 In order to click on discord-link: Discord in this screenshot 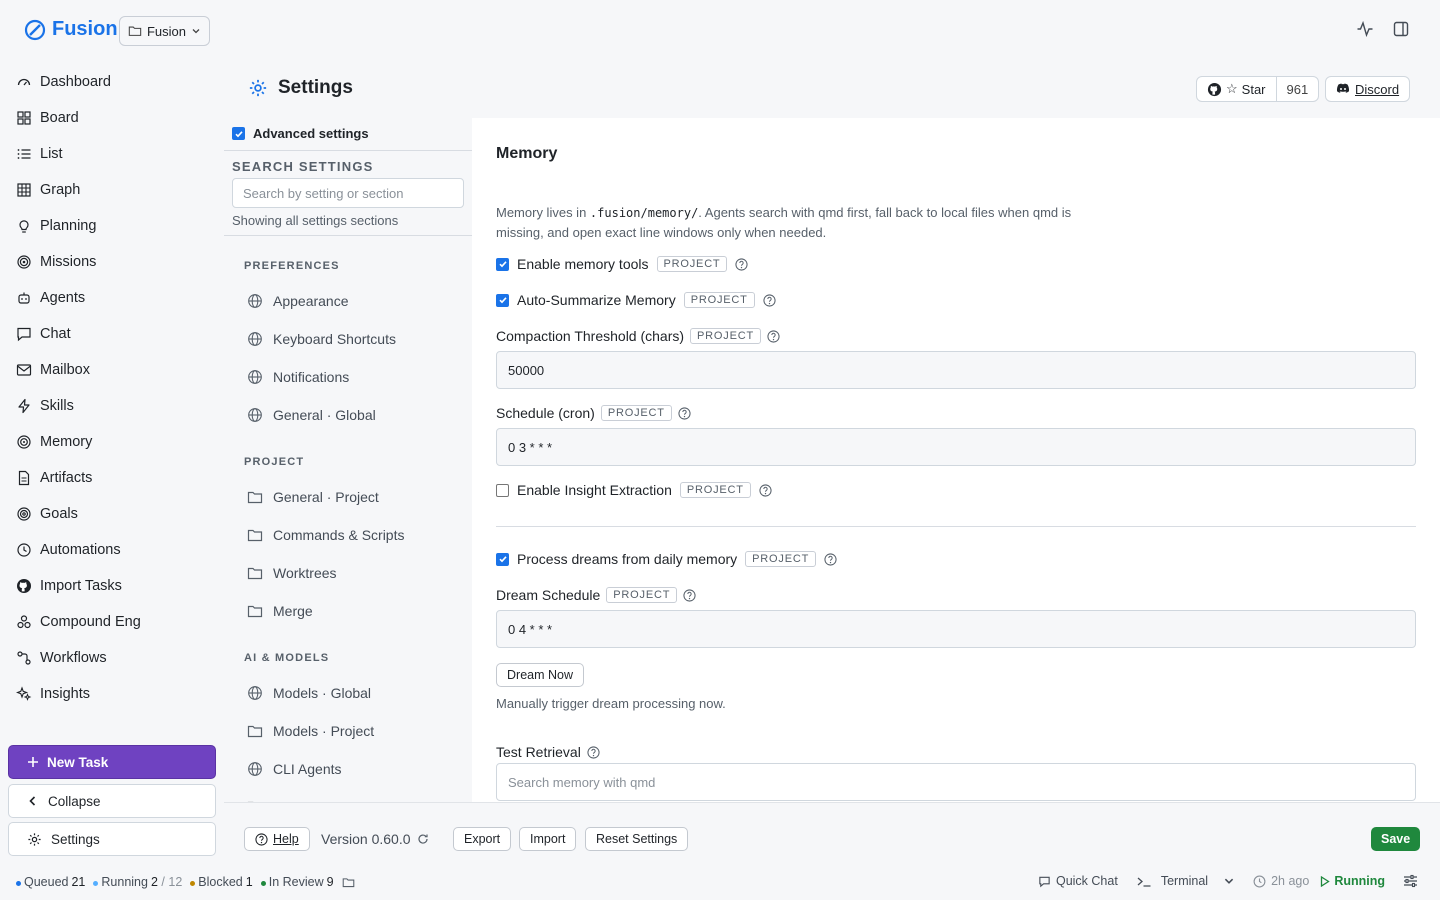, I will do `click(1368, 89)`.